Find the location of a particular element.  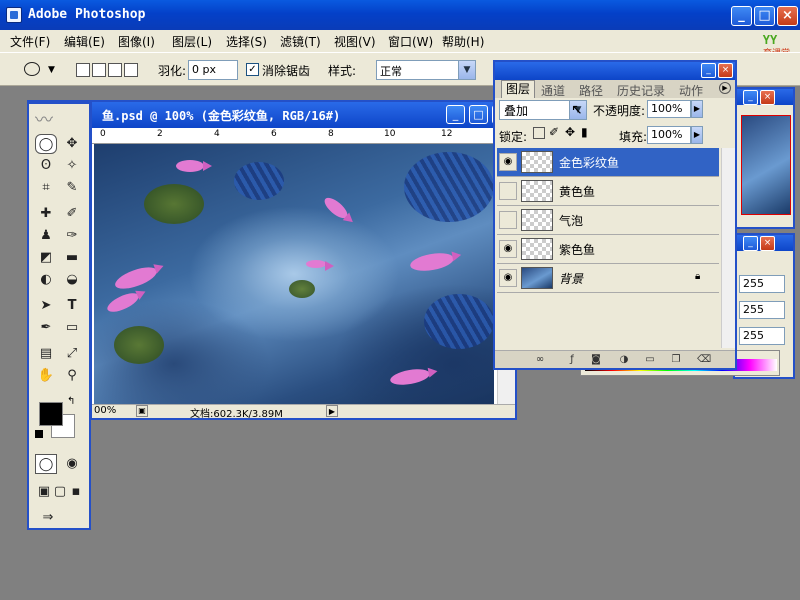

menu-layer: 图层(L) is located at coordinates (192, 41).